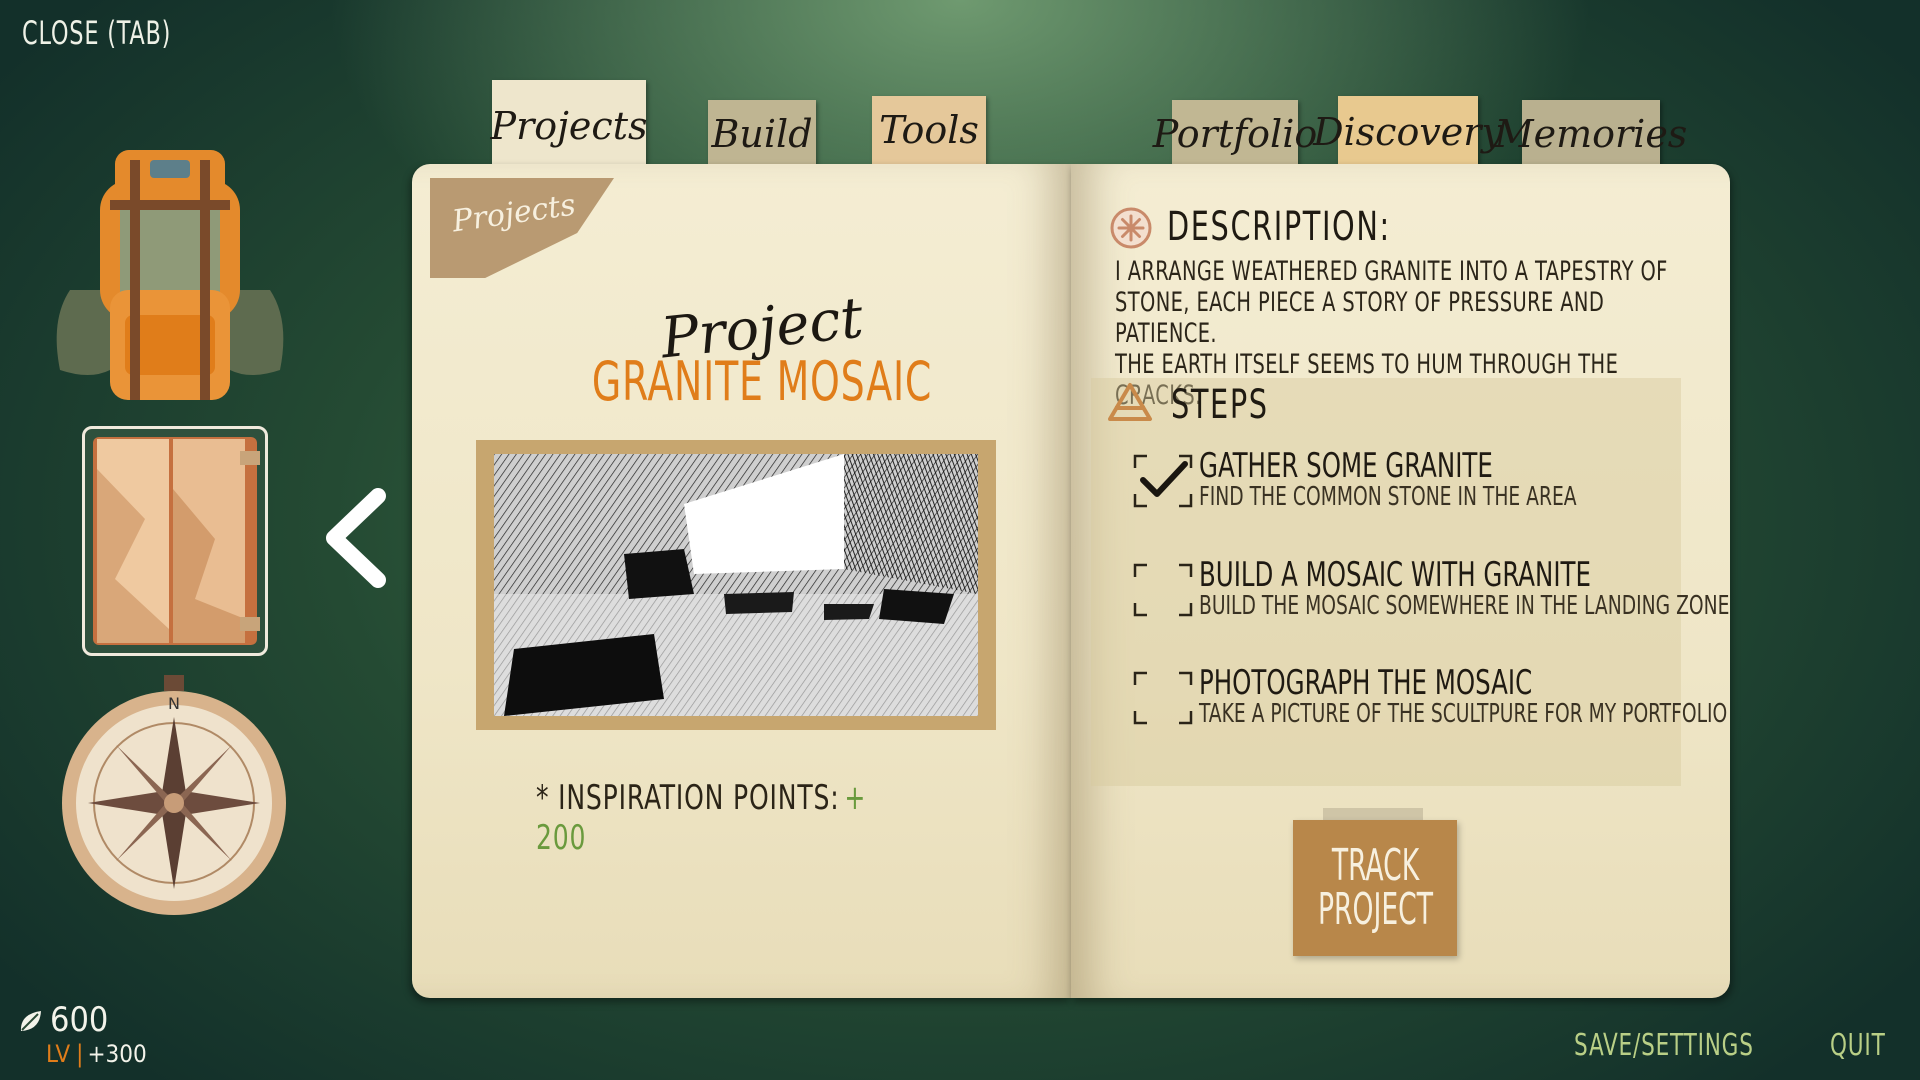 This screenshot has height=1080, width=1920. I want to click on tab-portfolio: Portfolio, so click(1235, 134).